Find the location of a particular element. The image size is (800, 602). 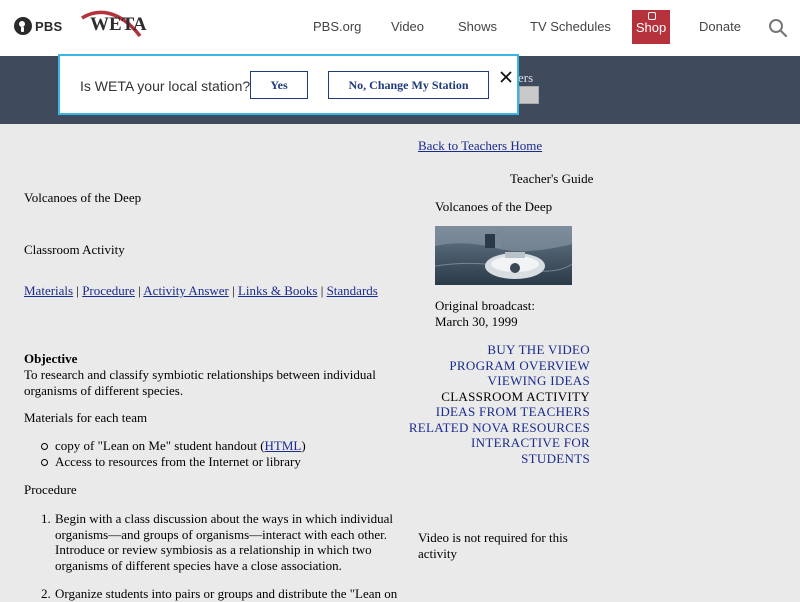

popup-question: Is WETA your local station? is located at coordinates (165, 86).